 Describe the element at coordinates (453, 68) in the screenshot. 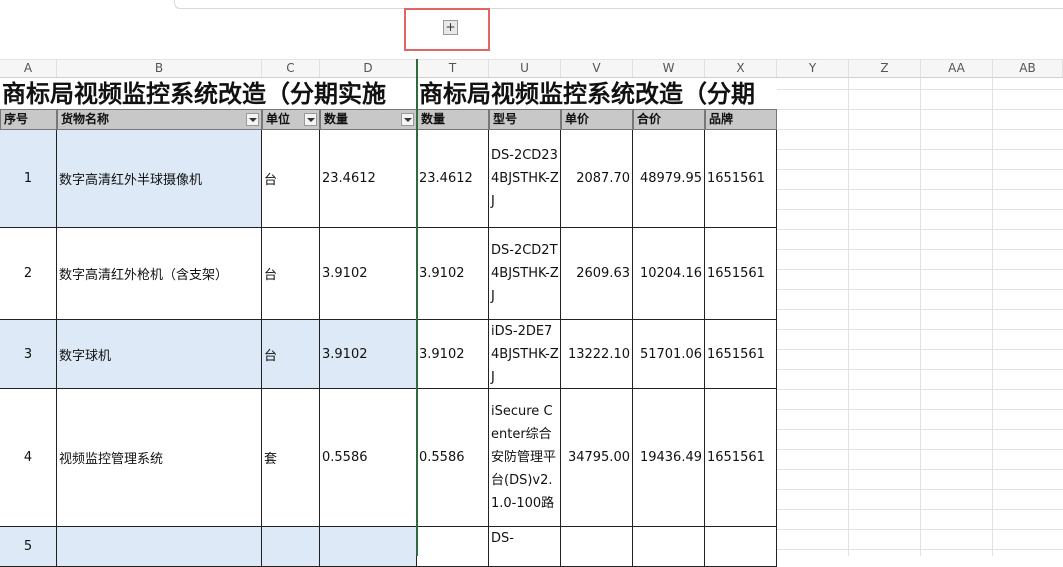

I see `column-header-T: T` at that location.